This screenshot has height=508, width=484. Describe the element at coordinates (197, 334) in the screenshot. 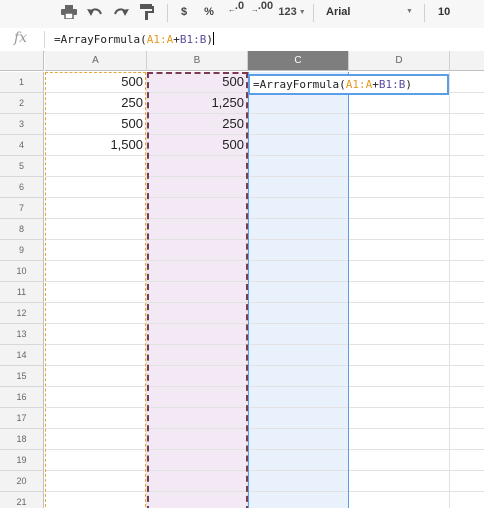

I see `cell-b13` at that location.